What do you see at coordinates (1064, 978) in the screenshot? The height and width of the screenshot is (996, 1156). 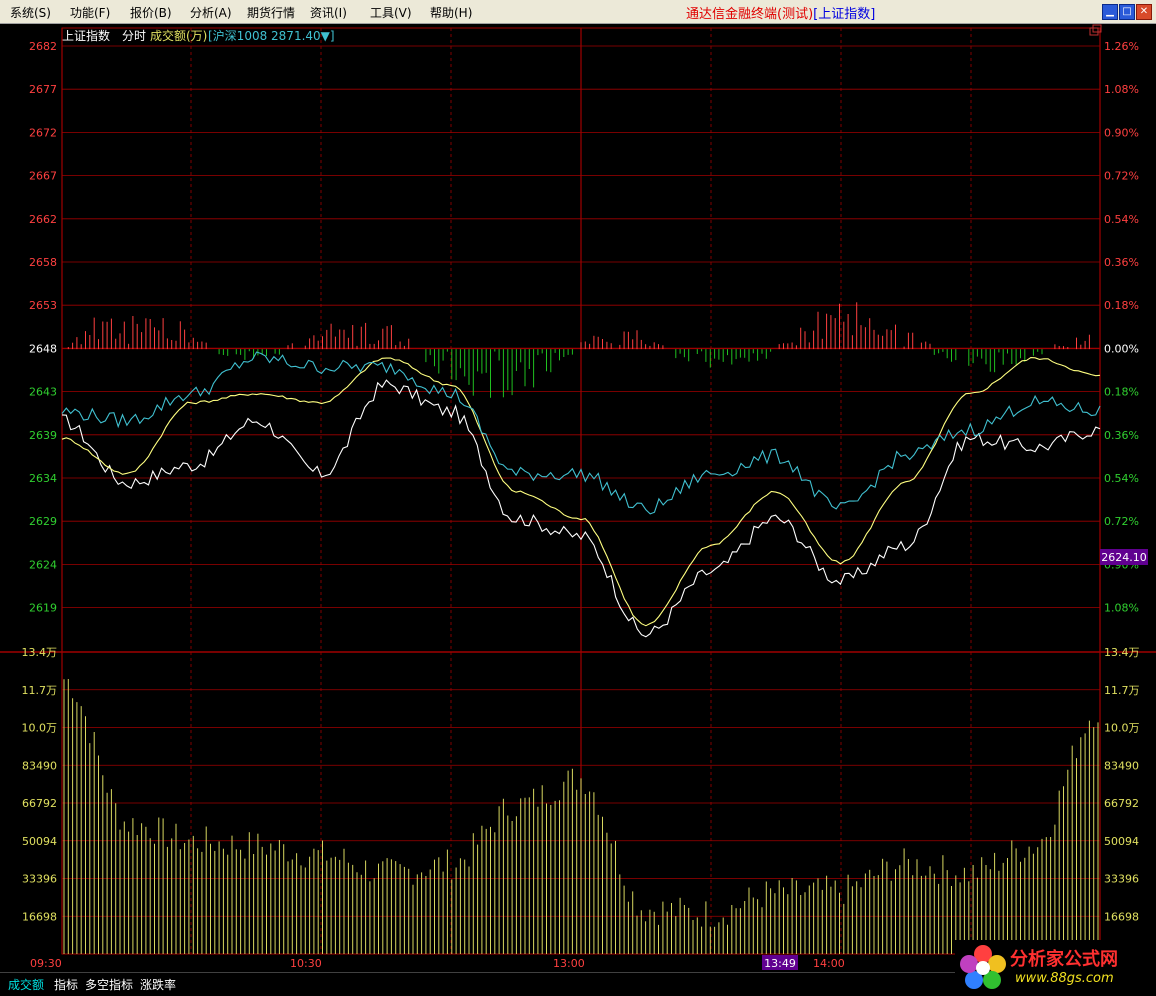 I see `watermark-url: www.88gs.com` at bounding box center [1064, 978].